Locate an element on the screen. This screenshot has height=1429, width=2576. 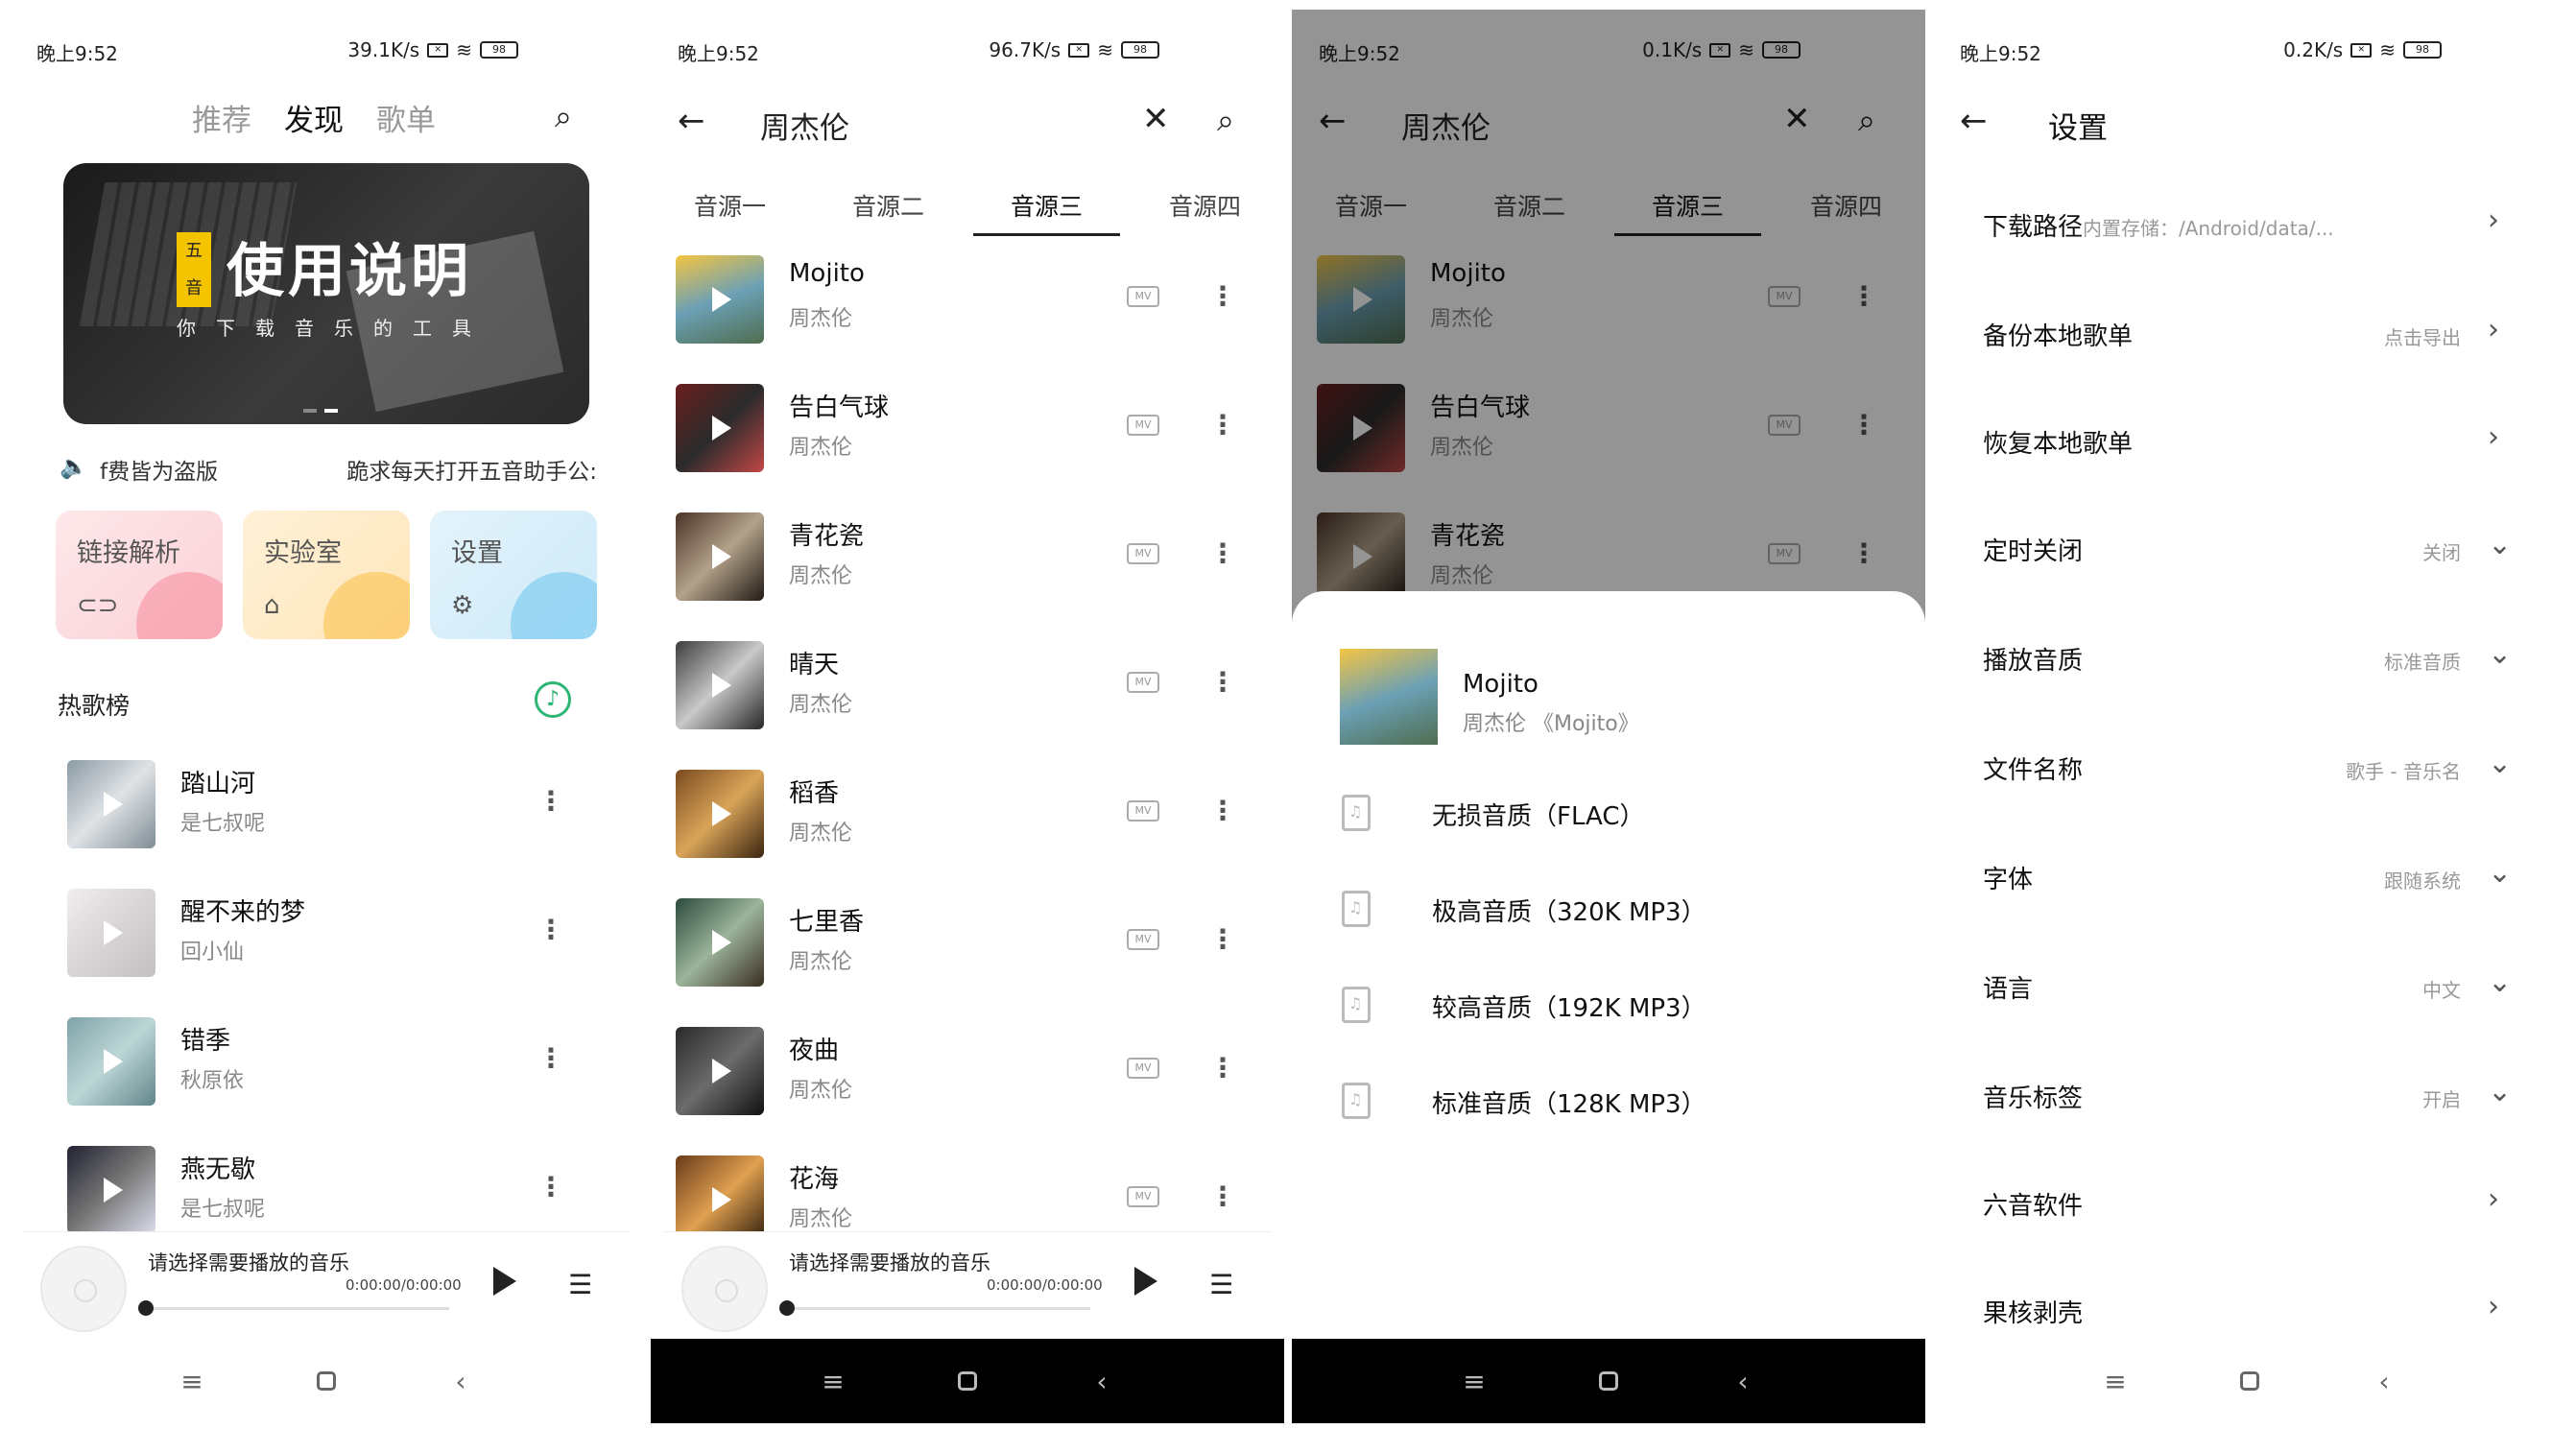
setting-music-tags: 音乐标签 开启 ⌄ is located at coordinates (2249, 1097).